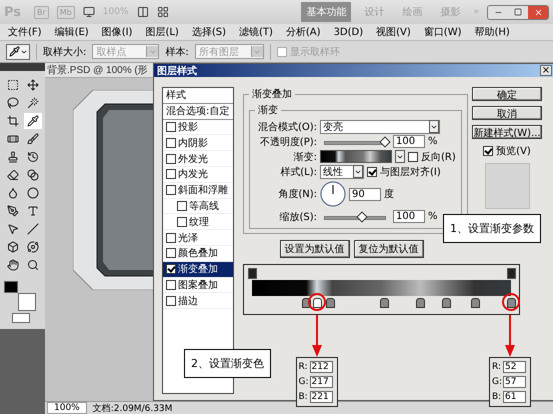 The width and height of the screenshot is (553, 414). Describe the element at coordinates (198, 190) in the screenshot. I see `style-list-item: 斜面和浮雕` at that location.